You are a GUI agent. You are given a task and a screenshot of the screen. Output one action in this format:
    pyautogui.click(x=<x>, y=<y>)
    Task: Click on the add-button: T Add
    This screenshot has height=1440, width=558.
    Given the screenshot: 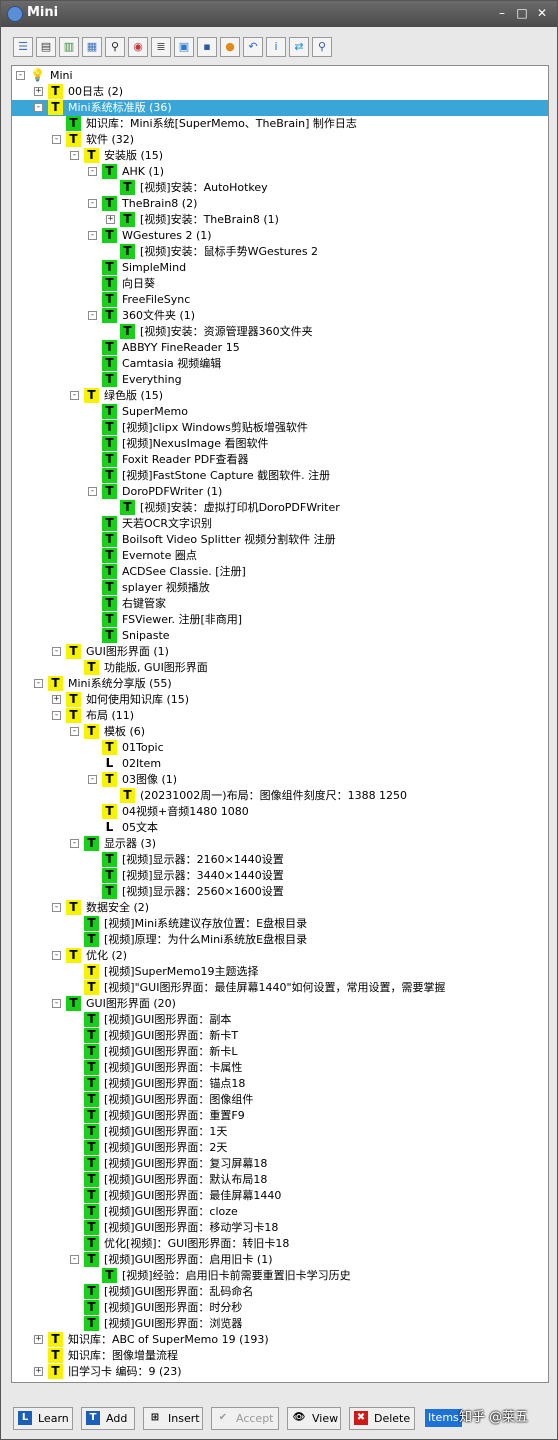 What is the action you would take?
    pyautogui.click(x=108, y=1418)
    